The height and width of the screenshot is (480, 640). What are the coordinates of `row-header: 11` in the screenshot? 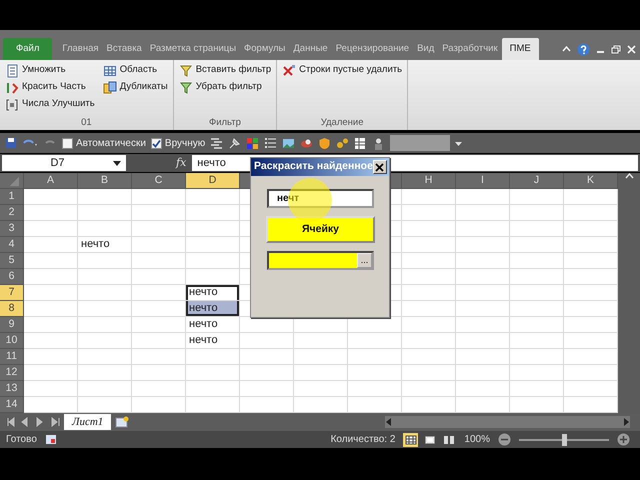 It's located at (12, 357).